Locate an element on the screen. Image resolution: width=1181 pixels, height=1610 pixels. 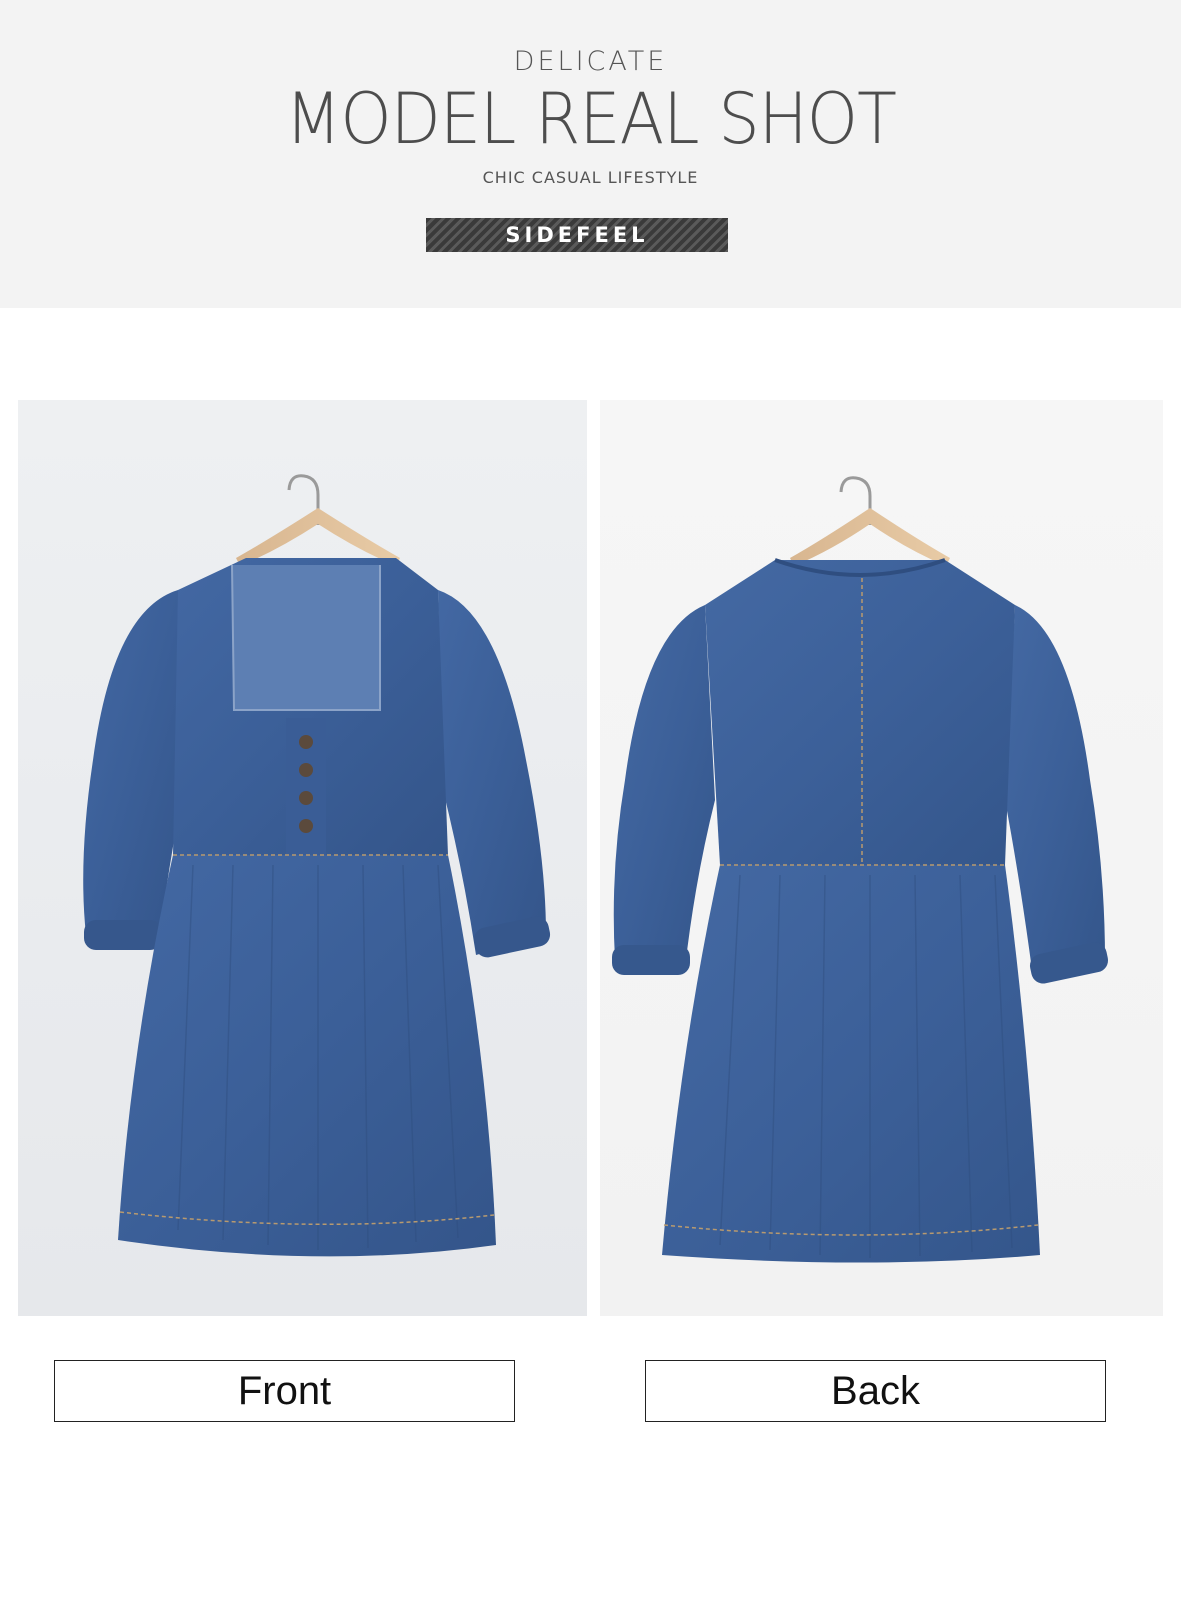
brand-badge: SIDEFEEL is located at coordinates (577, 235).